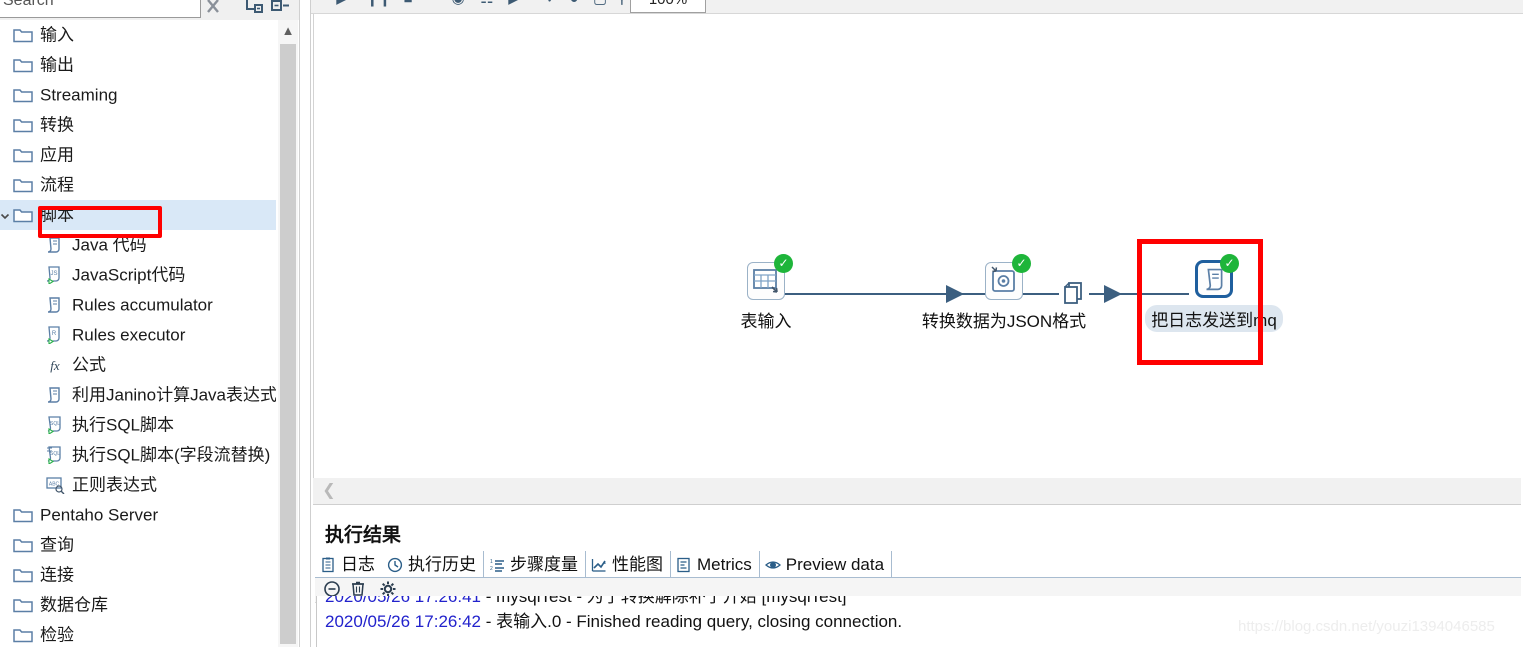  I want to click on step-table-input: ✓ 表输入, so click(766, 293).